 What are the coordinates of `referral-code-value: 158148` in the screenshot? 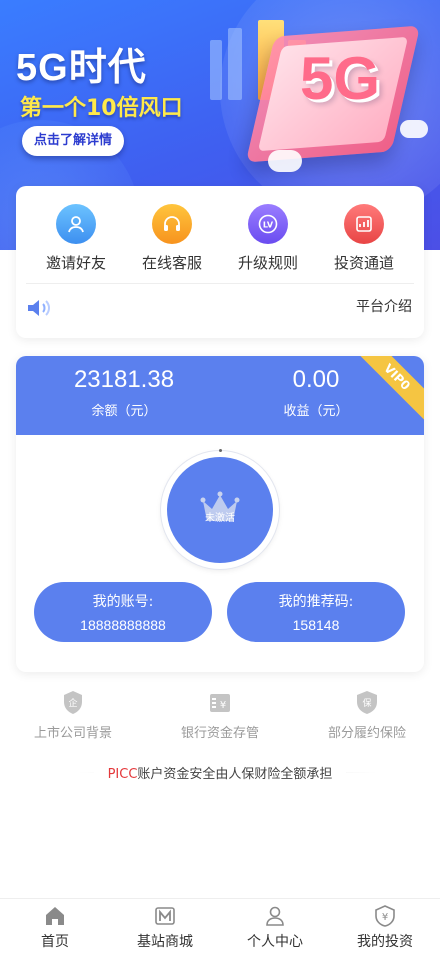 It's located at (316, 625).